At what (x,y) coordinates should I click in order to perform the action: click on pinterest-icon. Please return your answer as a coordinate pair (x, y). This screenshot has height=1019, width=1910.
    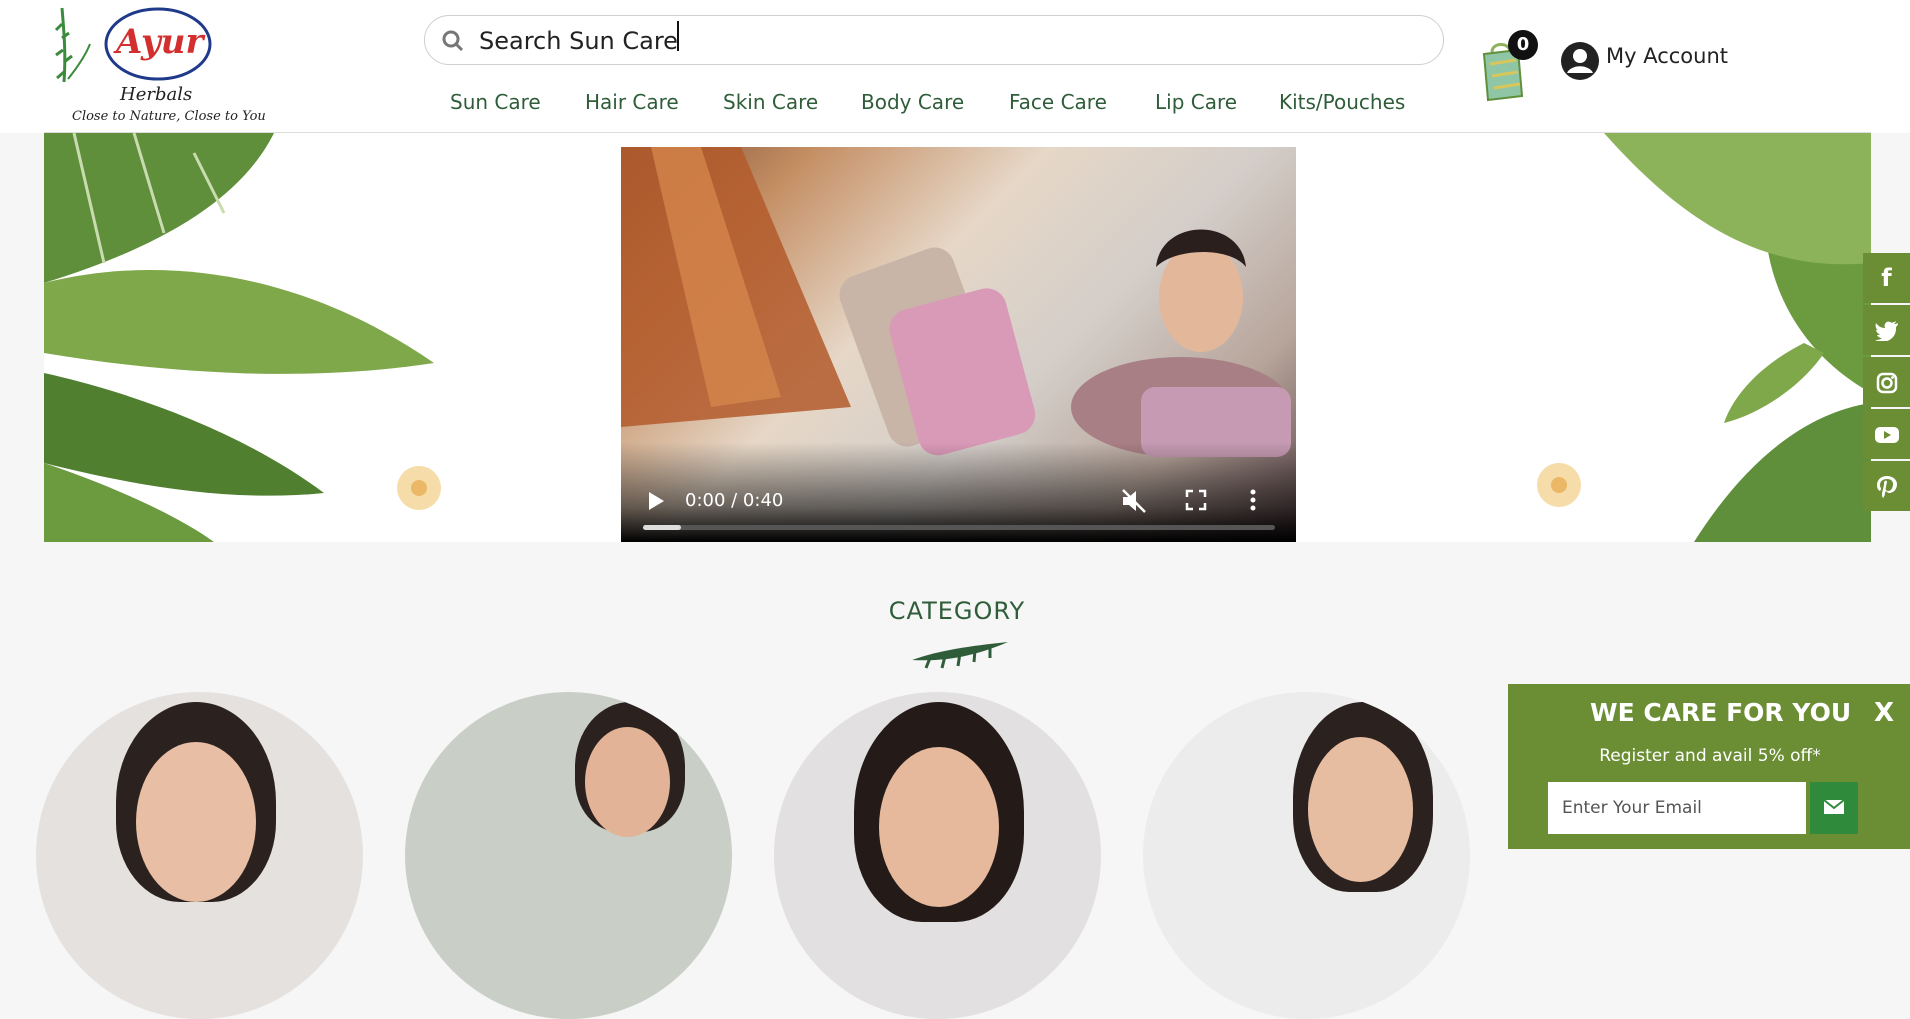
    Looking at the image, I should click on (1886, 486).